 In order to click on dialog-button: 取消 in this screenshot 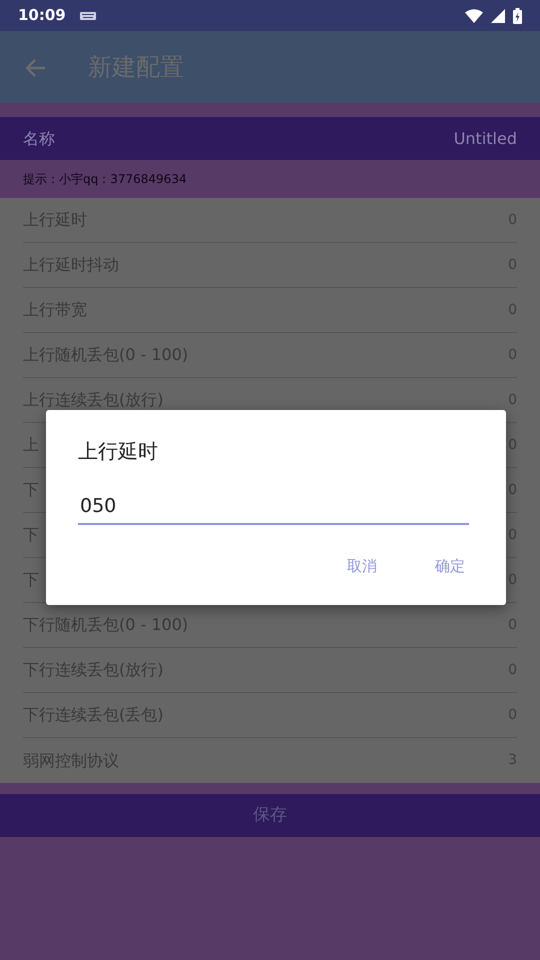, I will do `click(362, 565)`.